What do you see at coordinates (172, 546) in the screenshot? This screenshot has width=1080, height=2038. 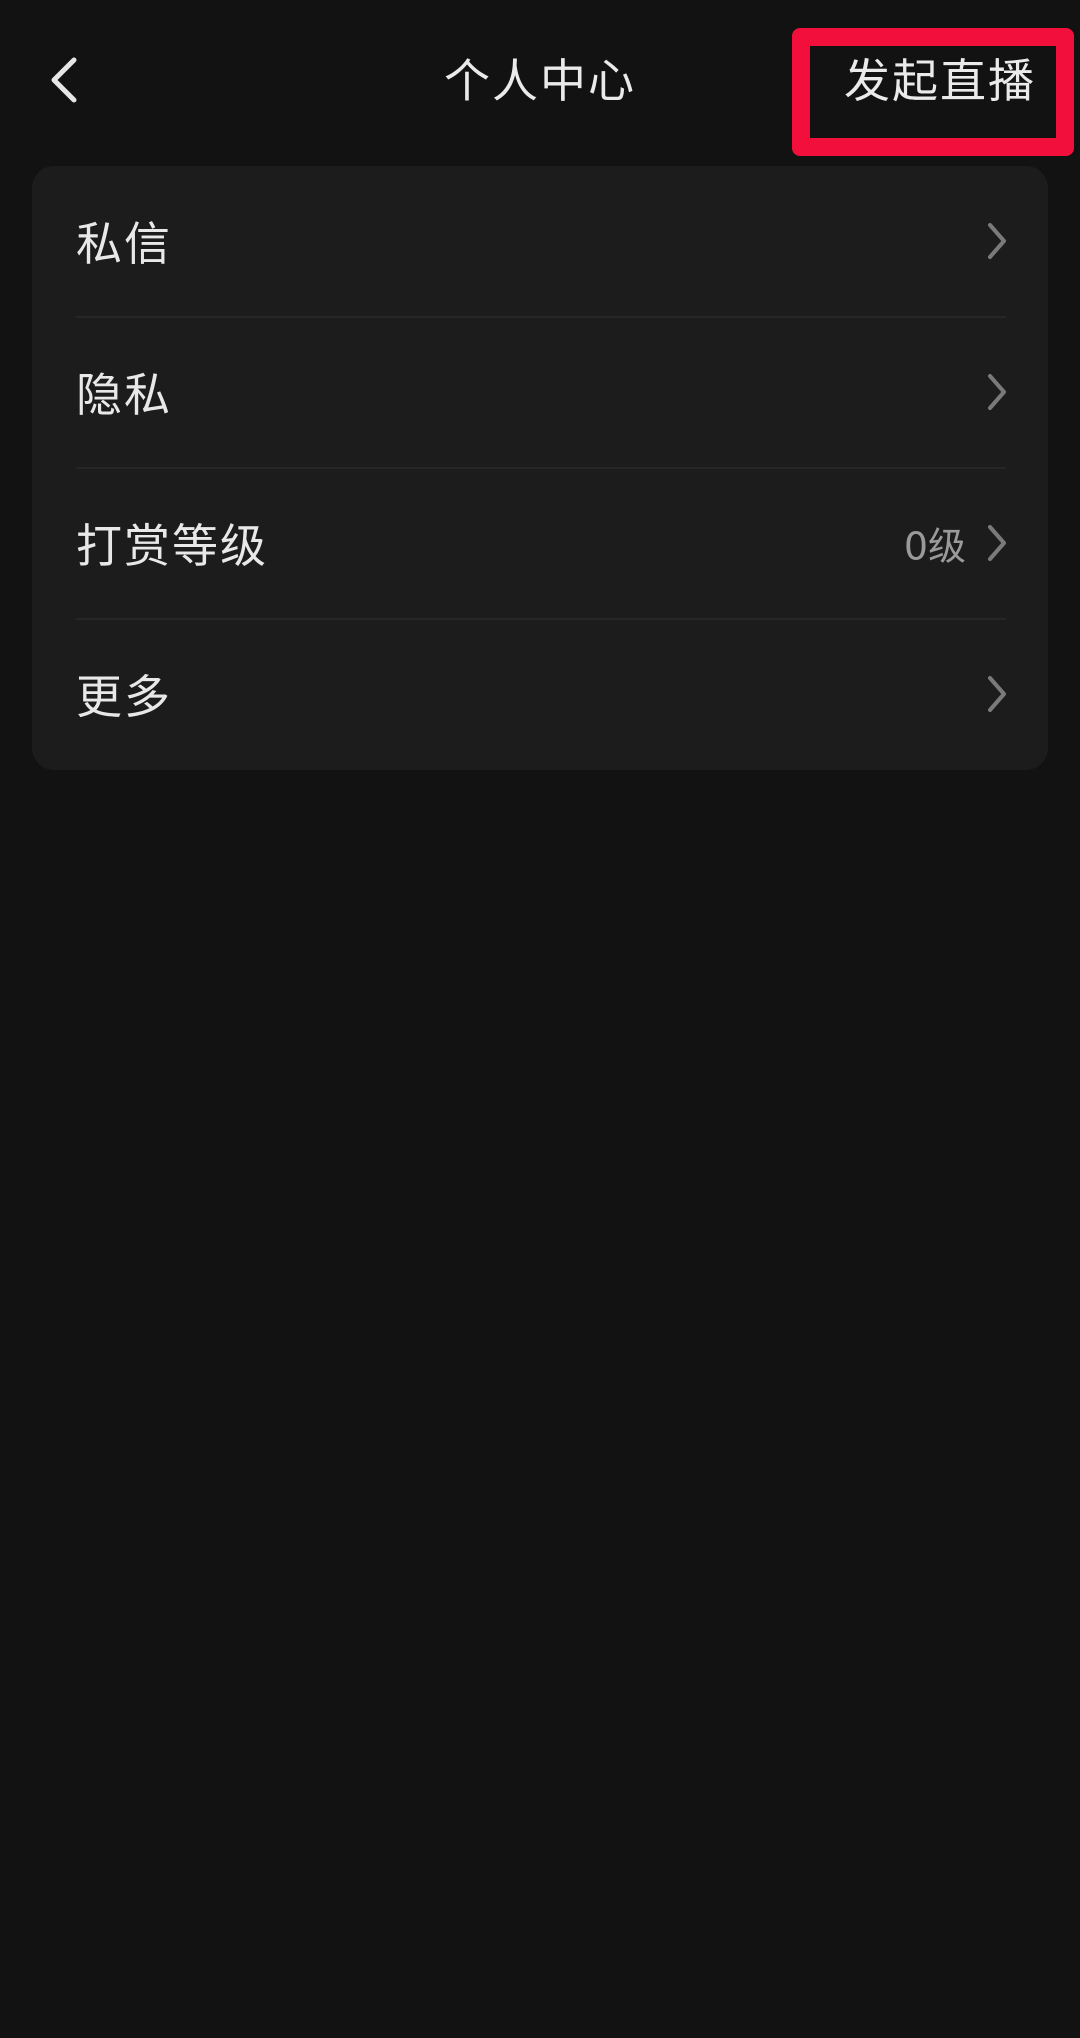 I see `menu-item-label: 打赏等级` at bounding box center [172, 546].